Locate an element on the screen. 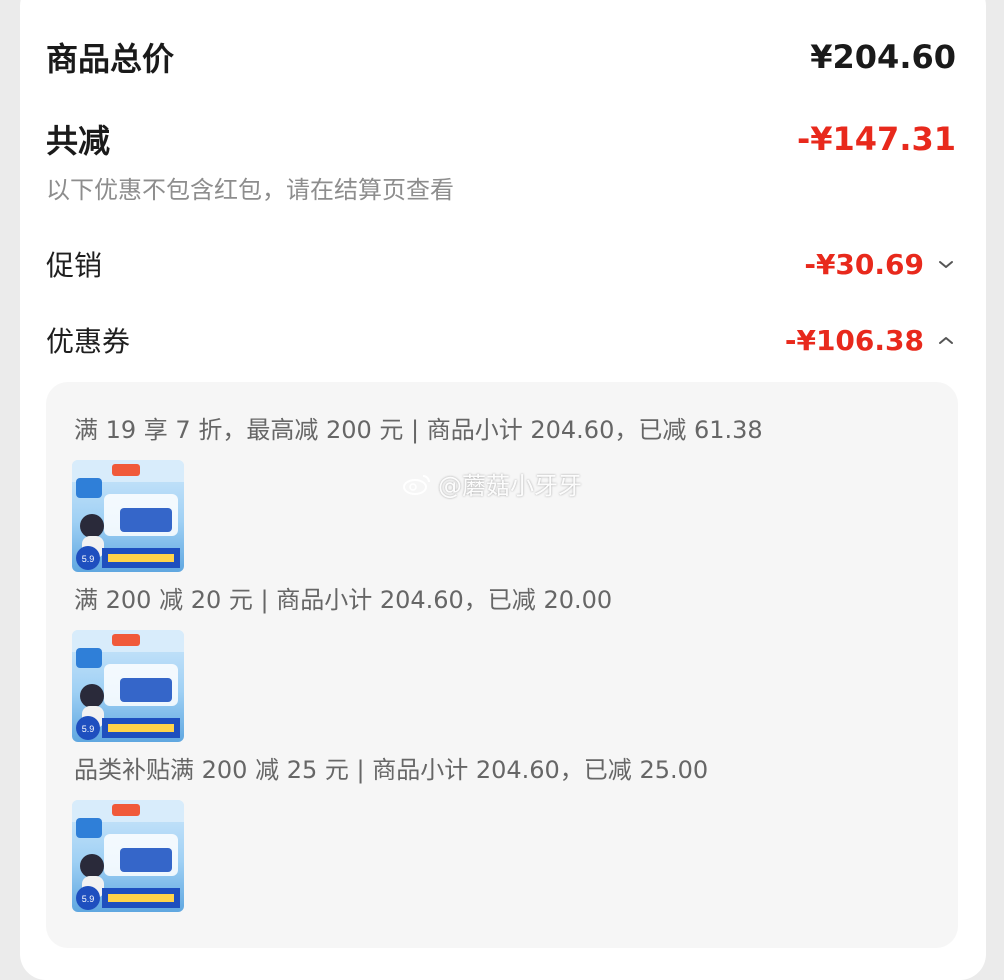  weibo-logo-icon is located at coordinates (416, 484).